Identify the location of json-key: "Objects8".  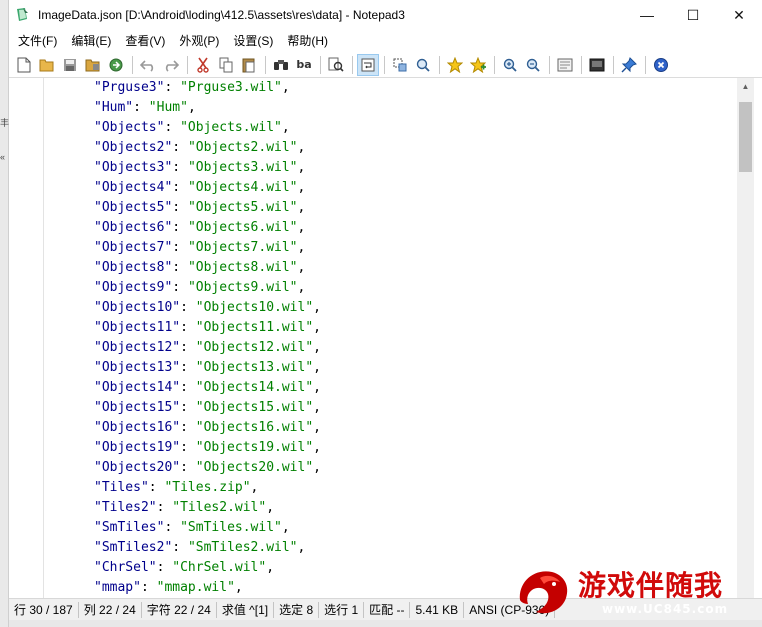
(133, 267).